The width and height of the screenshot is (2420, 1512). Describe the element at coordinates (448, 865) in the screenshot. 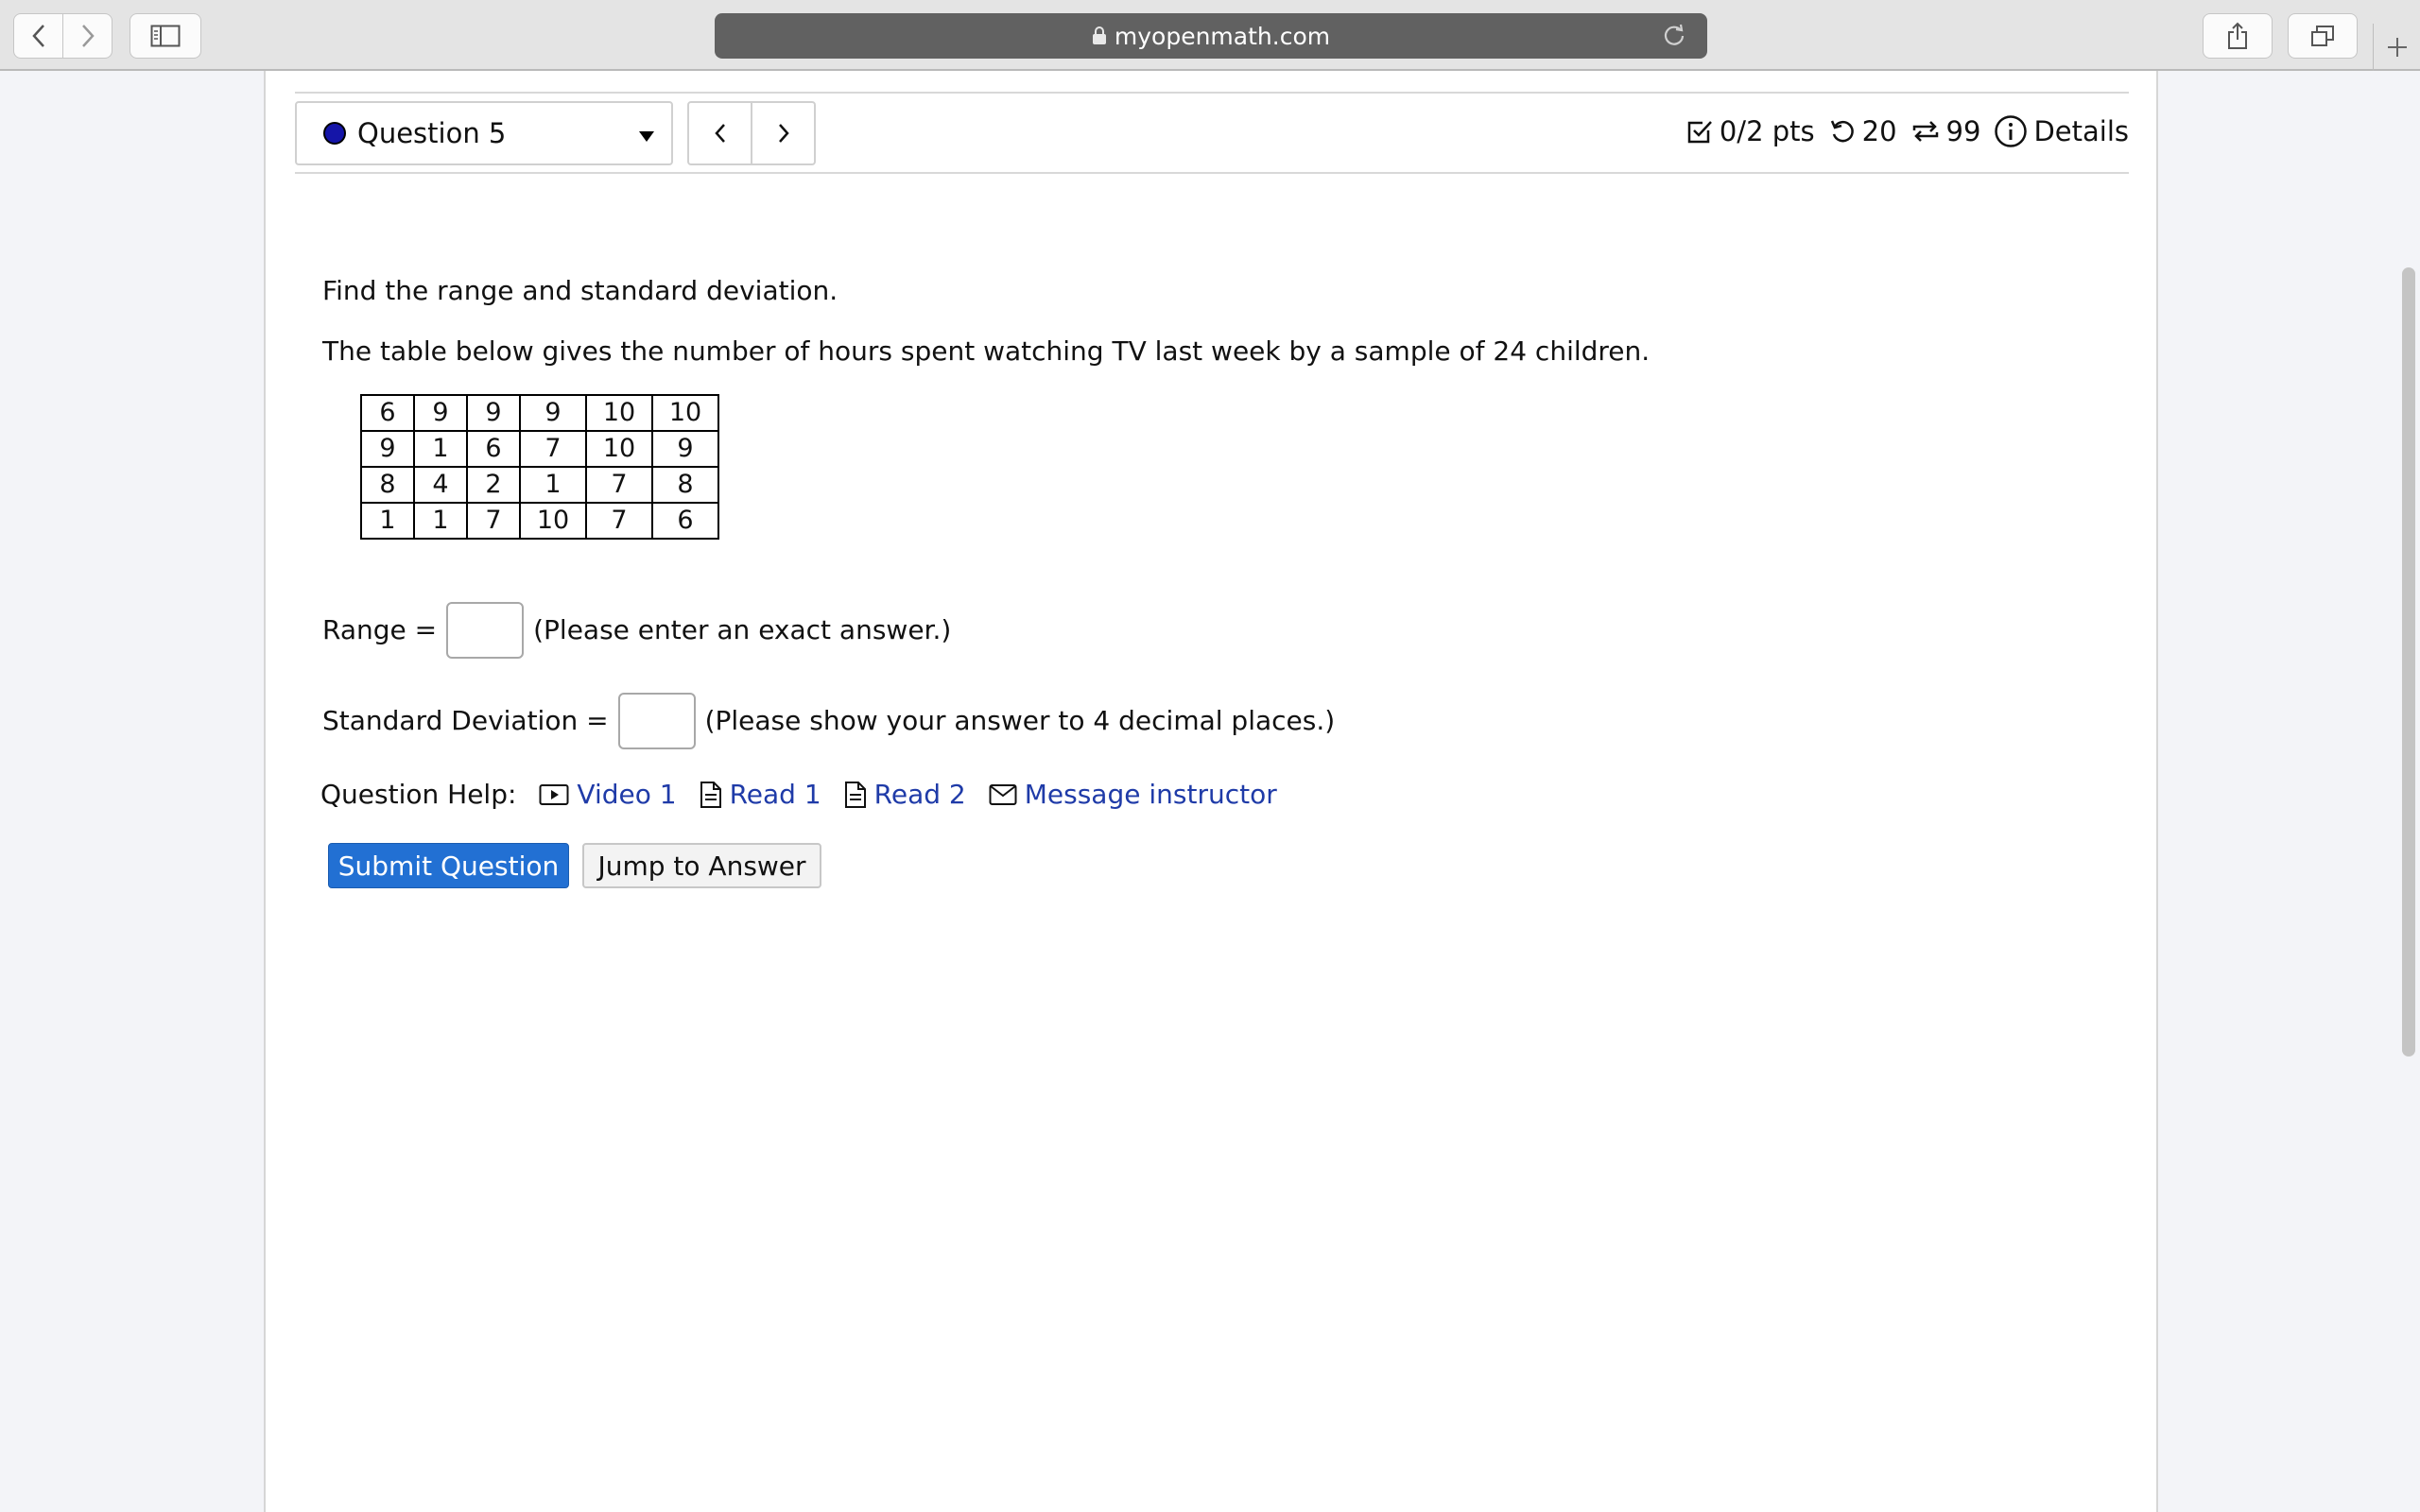

I see `submit-question-button: Submit Question` at that location.